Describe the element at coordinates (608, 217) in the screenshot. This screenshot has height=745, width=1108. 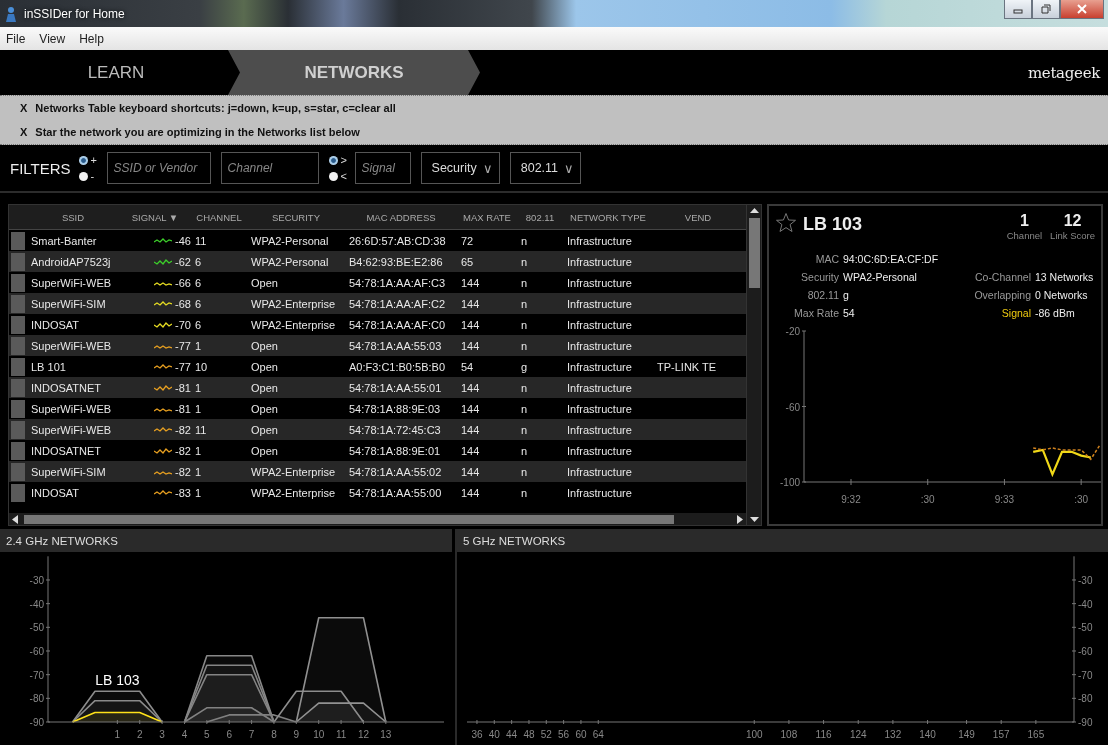
I see `column-header: NETWORK TYPE` at that location.